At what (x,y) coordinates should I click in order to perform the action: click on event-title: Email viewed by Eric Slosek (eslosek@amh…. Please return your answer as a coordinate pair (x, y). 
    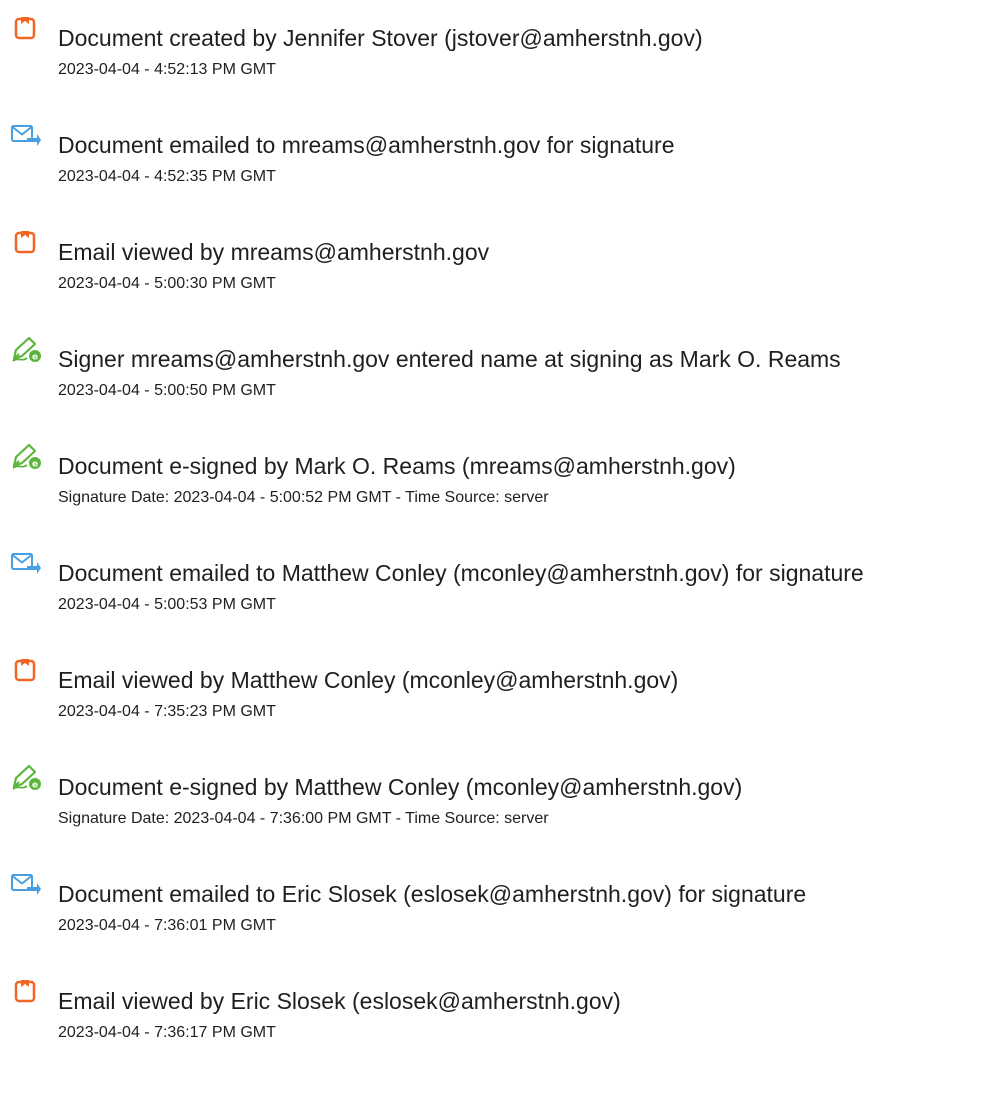
    Looking at the image, I should click on (339, 1001).